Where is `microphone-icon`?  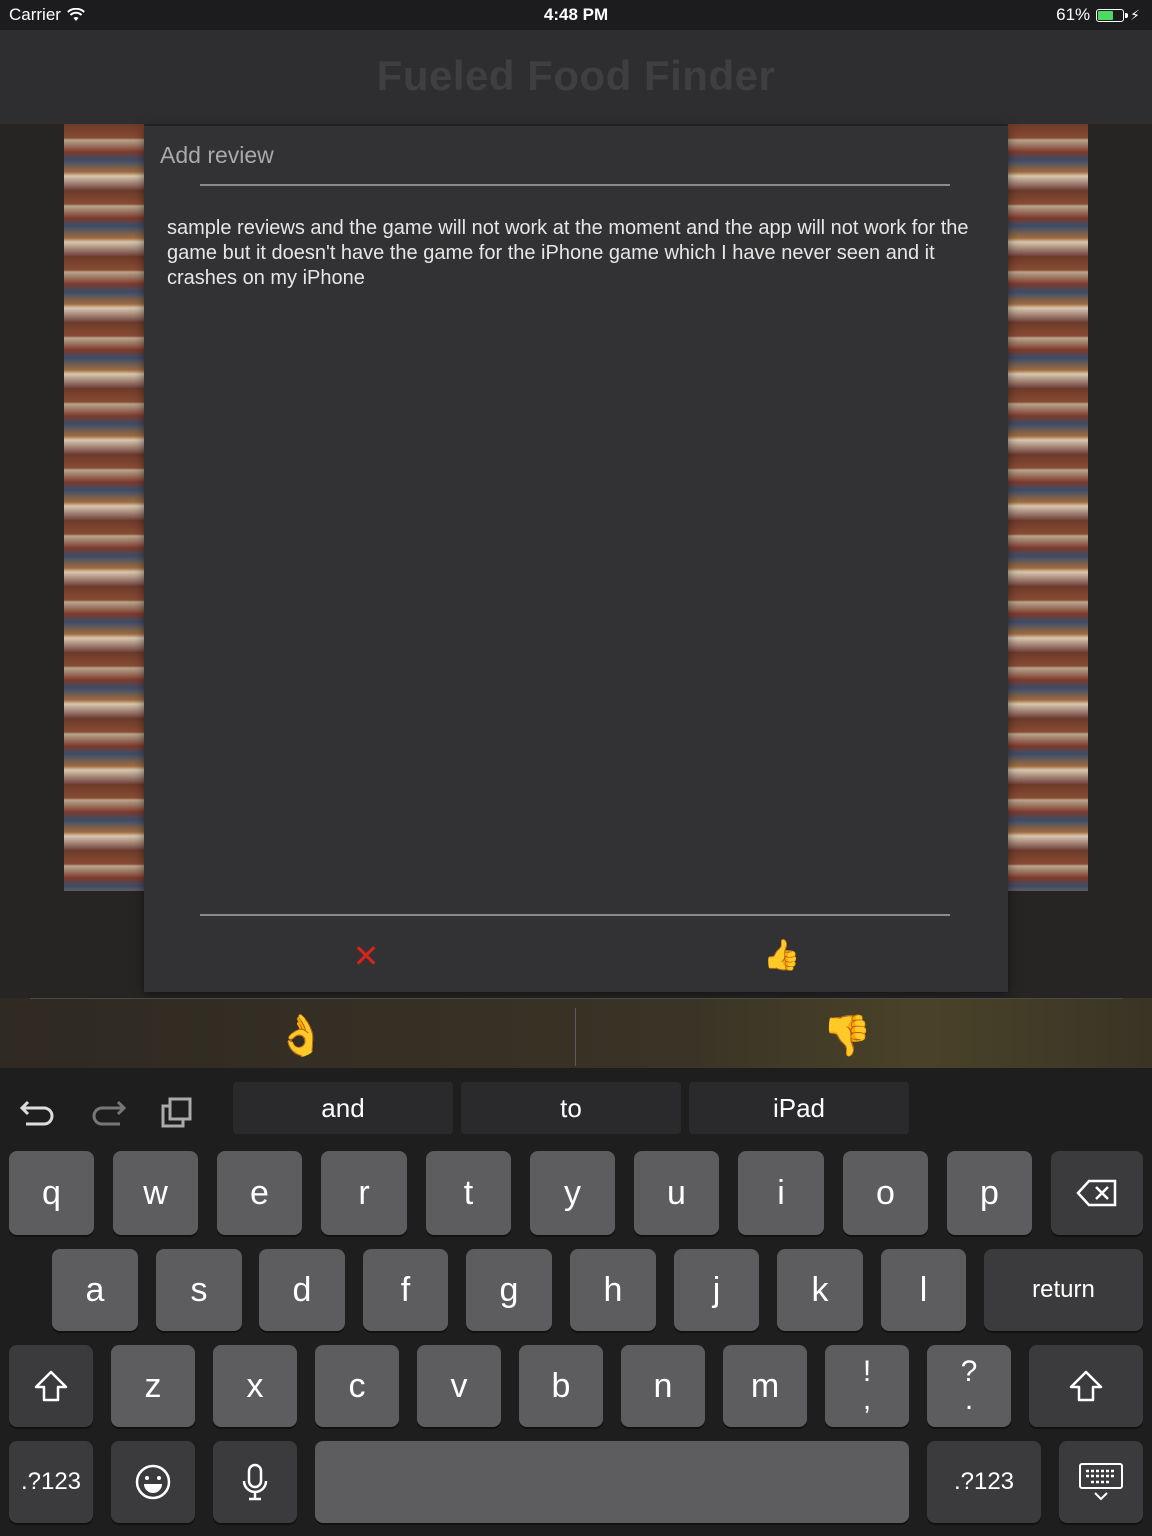 microphone-icon is located at coordinates (255, 1482).